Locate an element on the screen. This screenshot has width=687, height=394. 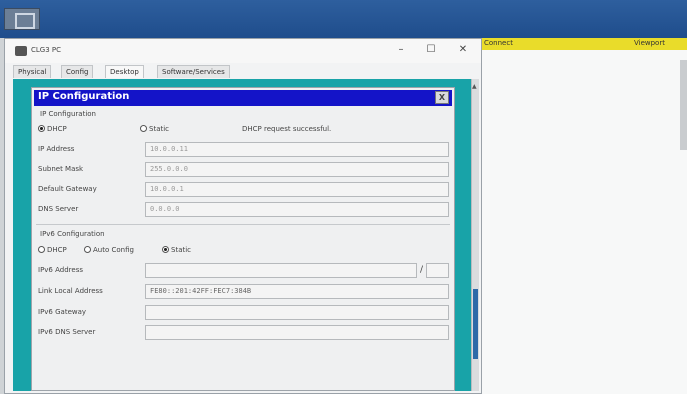
ip-address-field: 10.0.0.11 is located at coordinates (297, 149).